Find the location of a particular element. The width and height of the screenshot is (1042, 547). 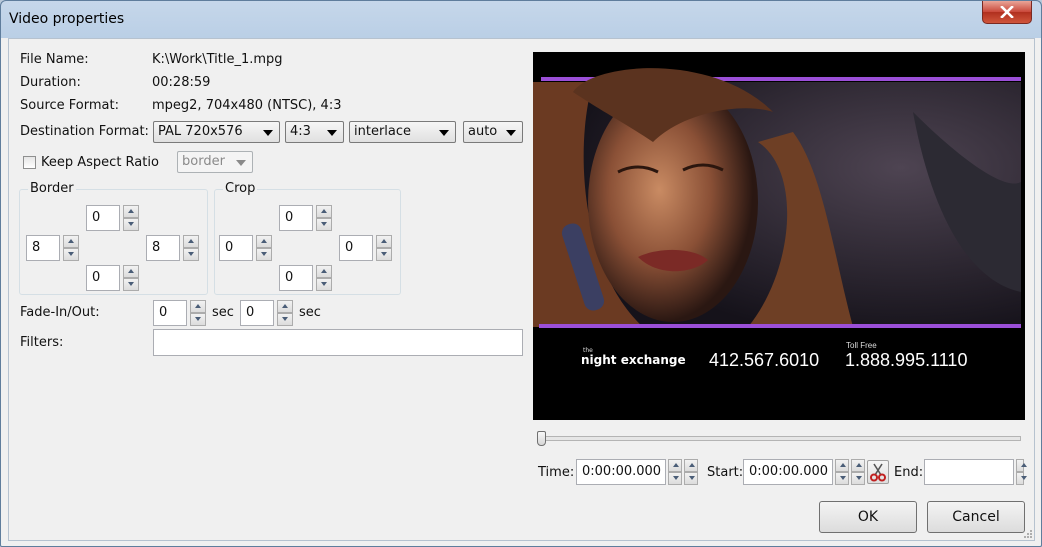

border-bottom-input: 0 is located at coordinates (103, 278).